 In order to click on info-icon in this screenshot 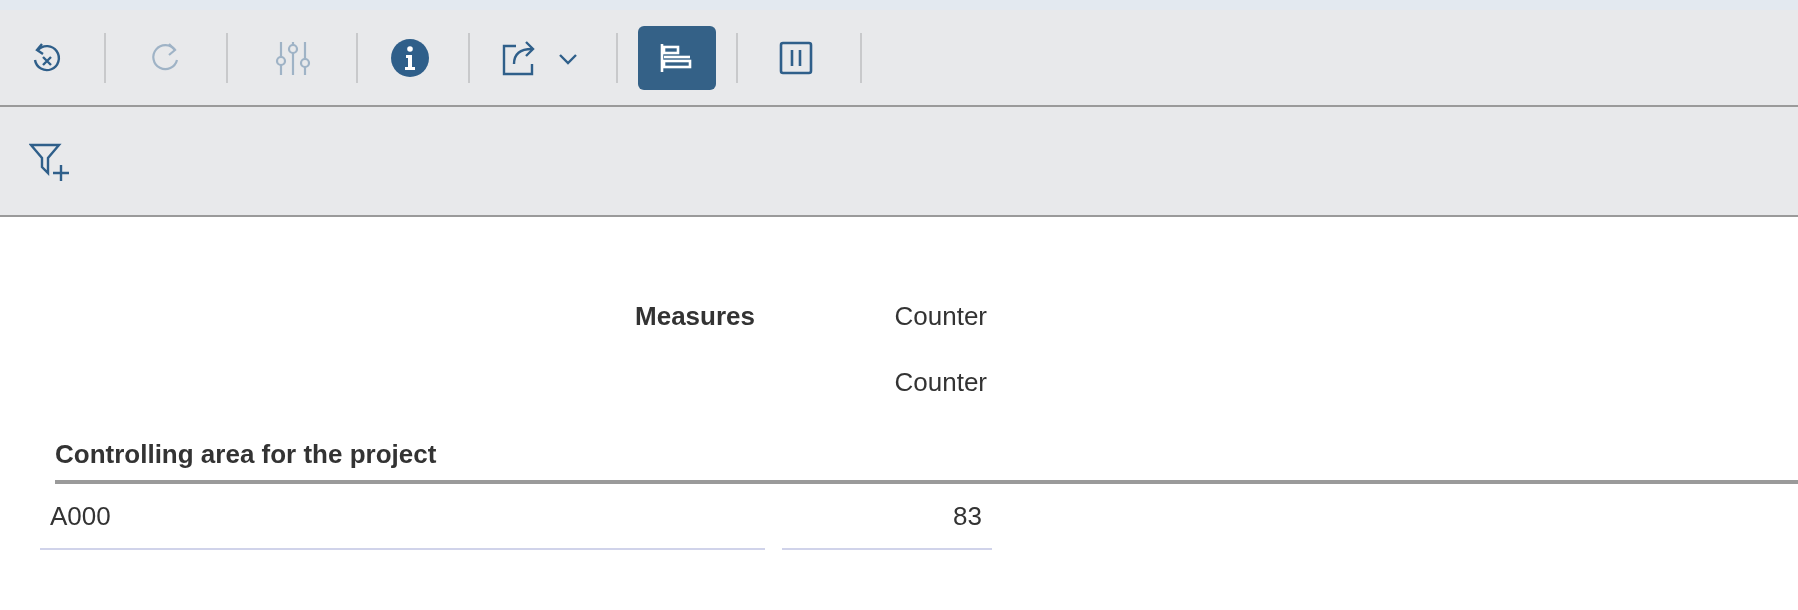, I will do `click(410, 57)`.